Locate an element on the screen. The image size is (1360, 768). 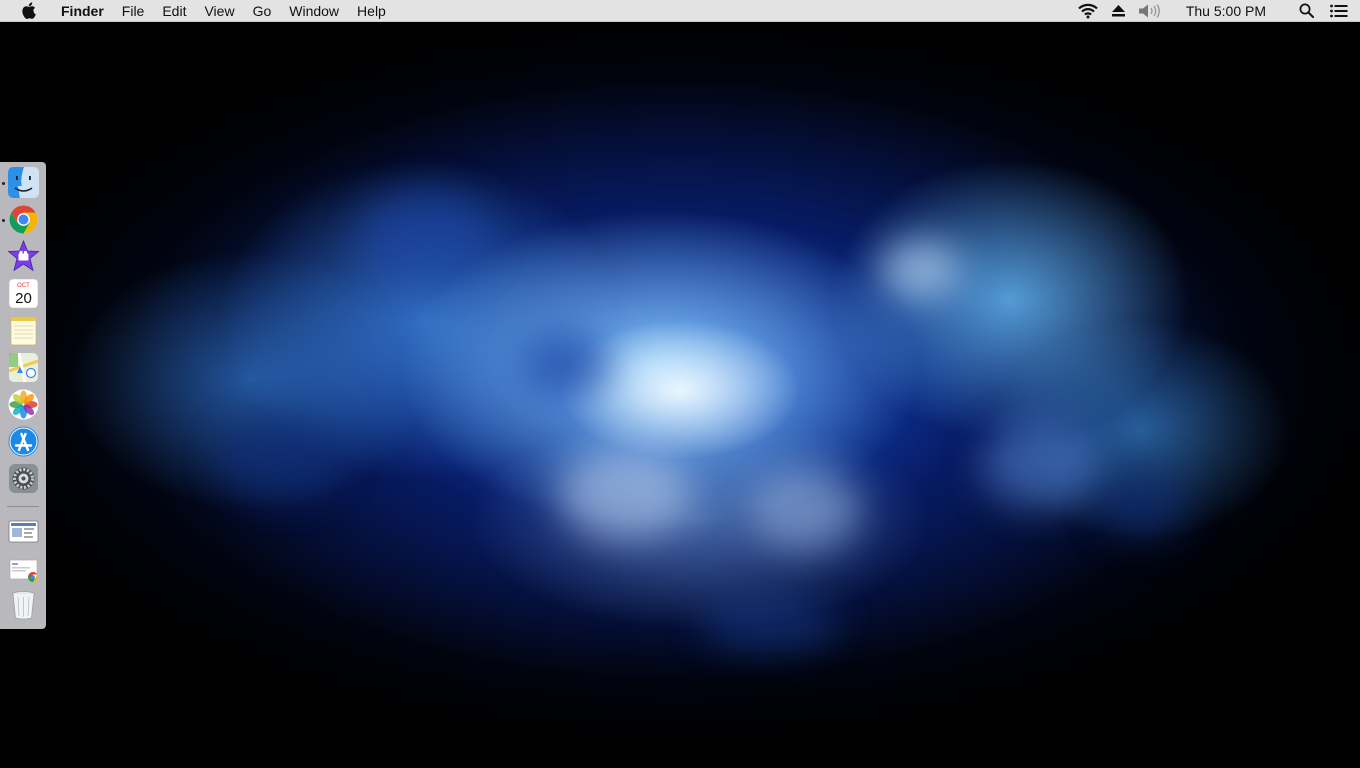
menu-clock: Thu 5:00 PM is located at coordinates (1226, 11).